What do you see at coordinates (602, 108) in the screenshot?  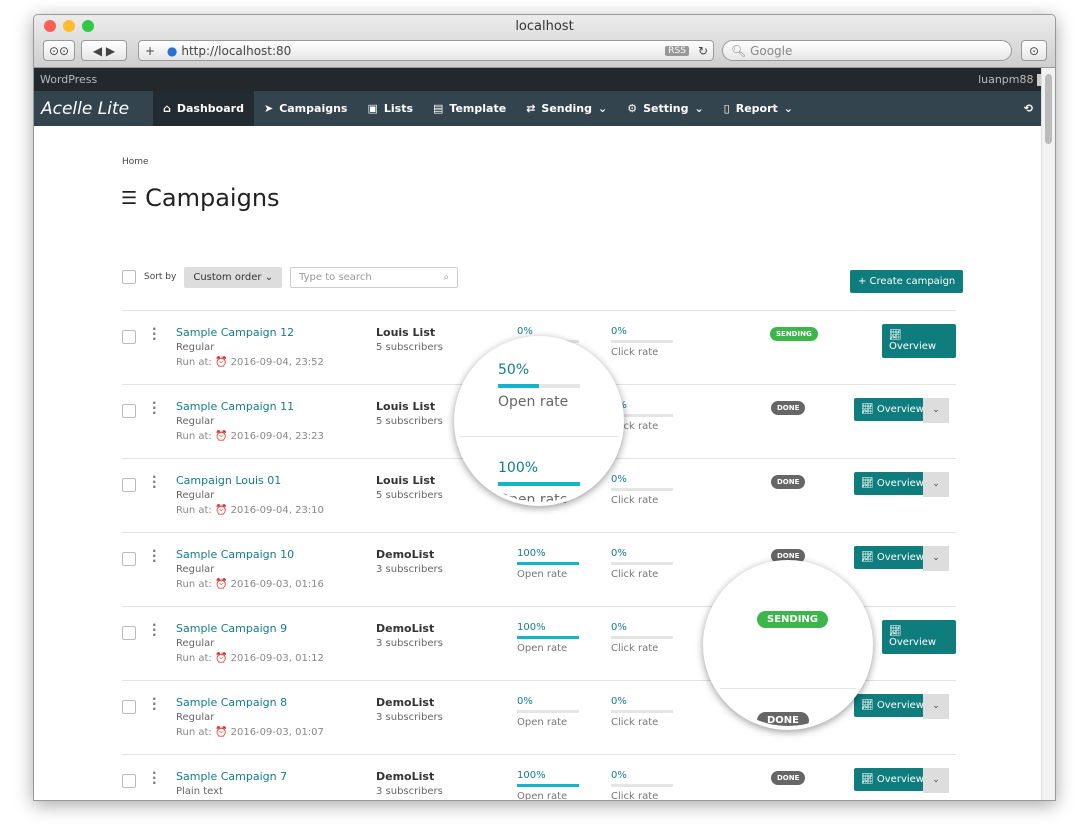 I see `chevron-down-icon: ⌄` at bounding box center [602, 108].